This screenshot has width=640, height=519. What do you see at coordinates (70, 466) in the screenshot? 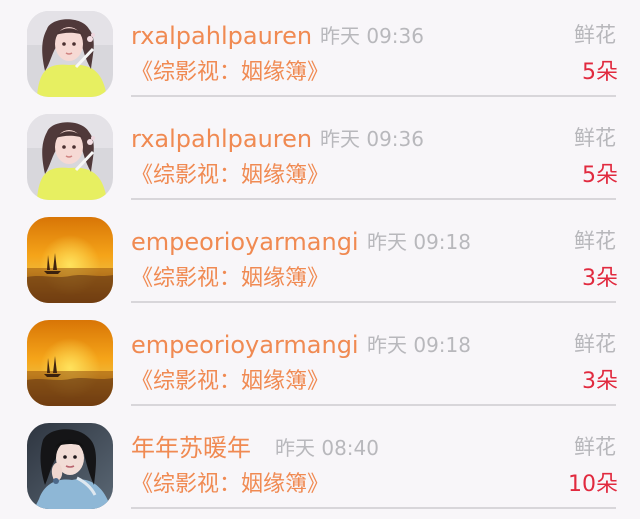
I see `user-avatar-woman-dark-hair-icon` at bounding box center [70, 466].